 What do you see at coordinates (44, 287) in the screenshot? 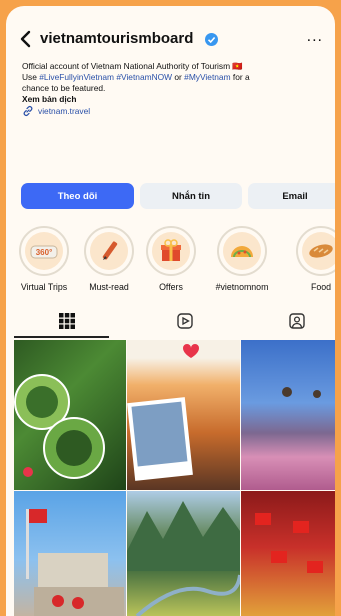
I see `highlight-label: Virtual Trips` at bounding box center [44, 287].